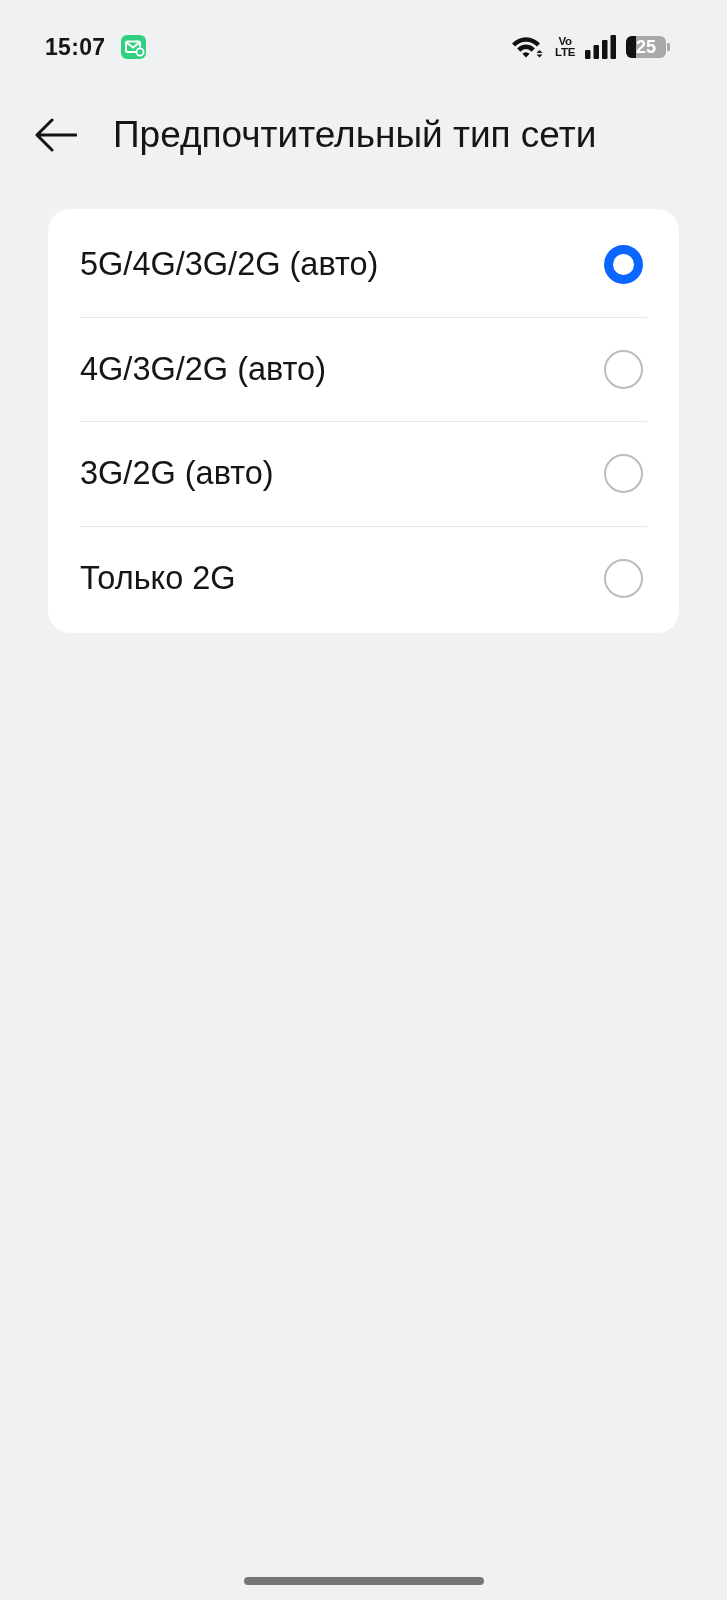 The image size is (727, 1600). What do you see at coordinates (203, 369) in the screenshot?
I see `option-label: 4G/3G/2G (авто)` at bounding box center [203, 369].